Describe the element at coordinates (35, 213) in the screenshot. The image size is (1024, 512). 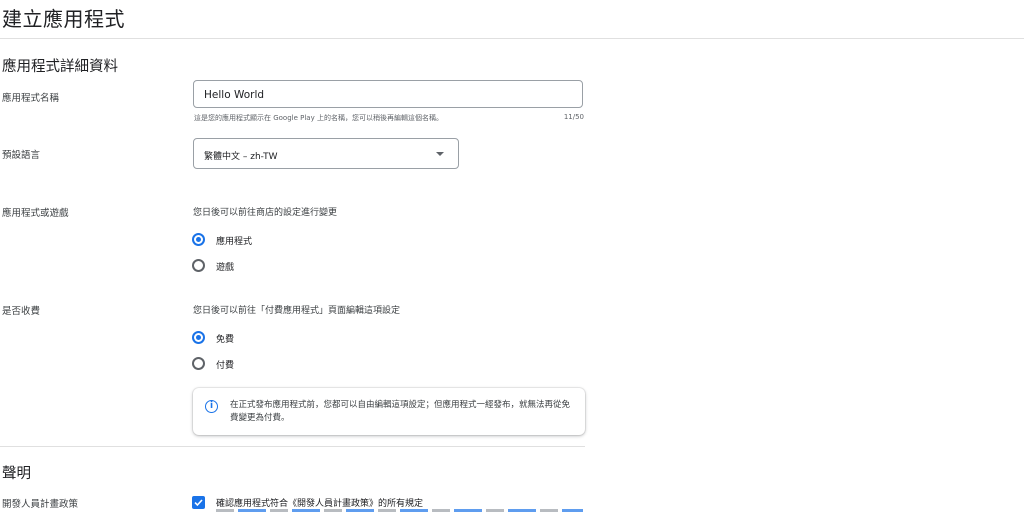
I see `app-or-game-label: 應用程式或遊戲` at that location.